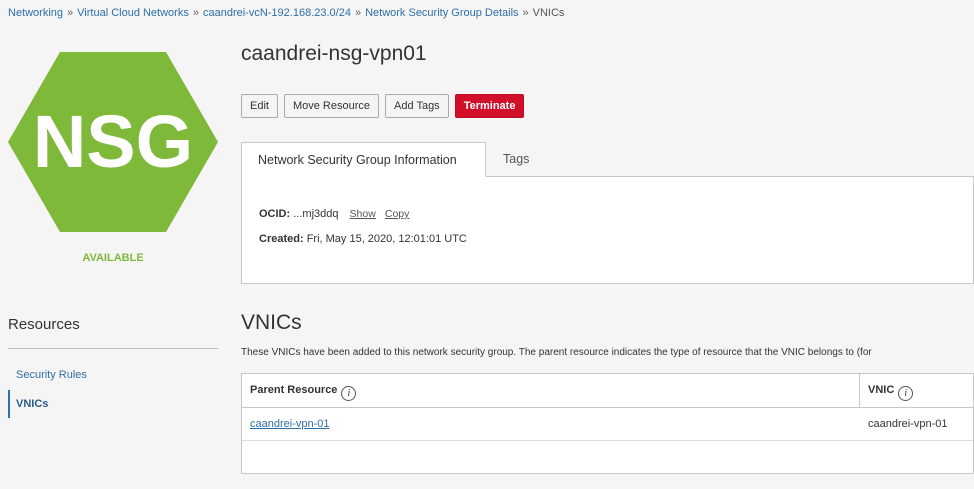  I want to click on column-label: VNIC, so click(881, 390).